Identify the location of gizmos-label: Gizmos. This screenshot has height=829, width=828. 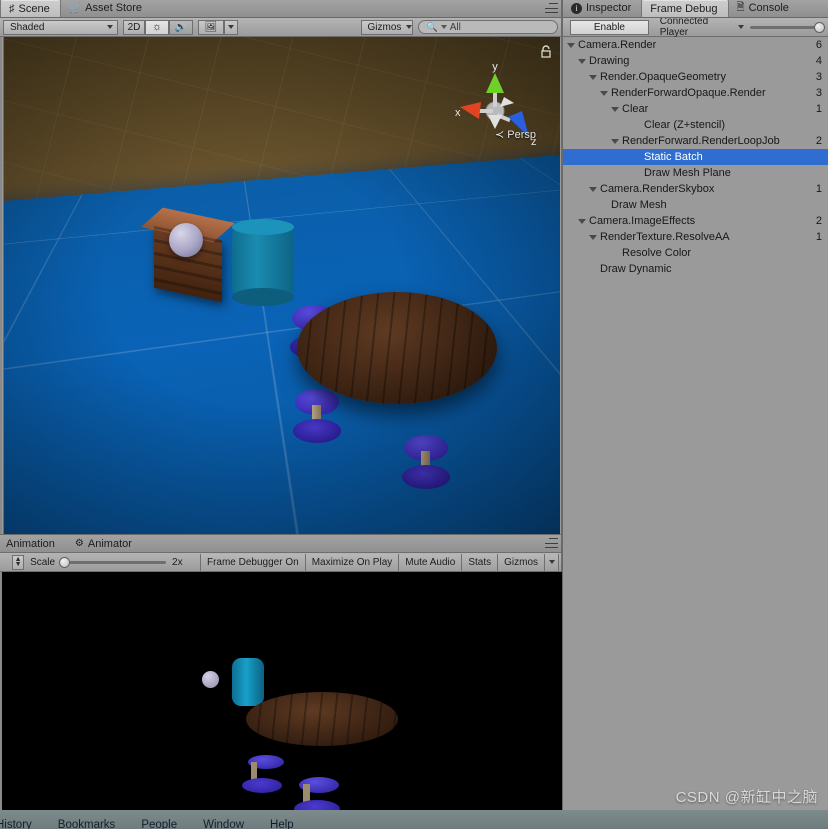
(384, 27).